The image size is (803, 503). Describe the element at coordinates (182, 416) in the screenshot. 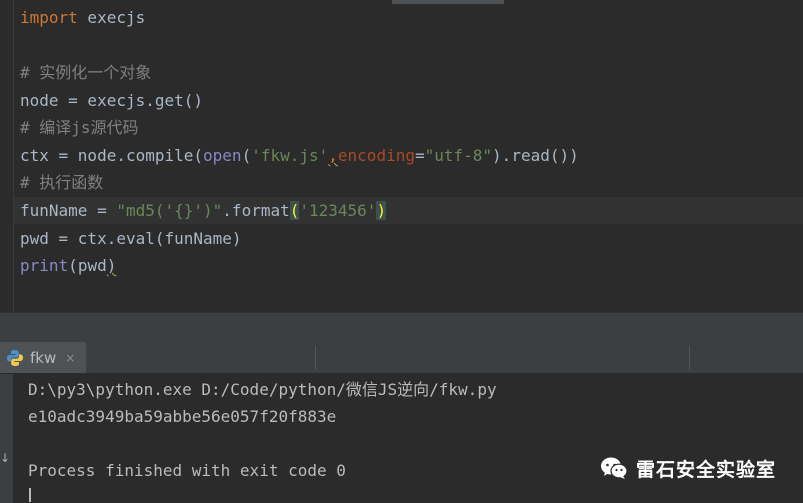

I see `console-output-line: e10adc3949ba59abbe56e057f20f883e` at that location.